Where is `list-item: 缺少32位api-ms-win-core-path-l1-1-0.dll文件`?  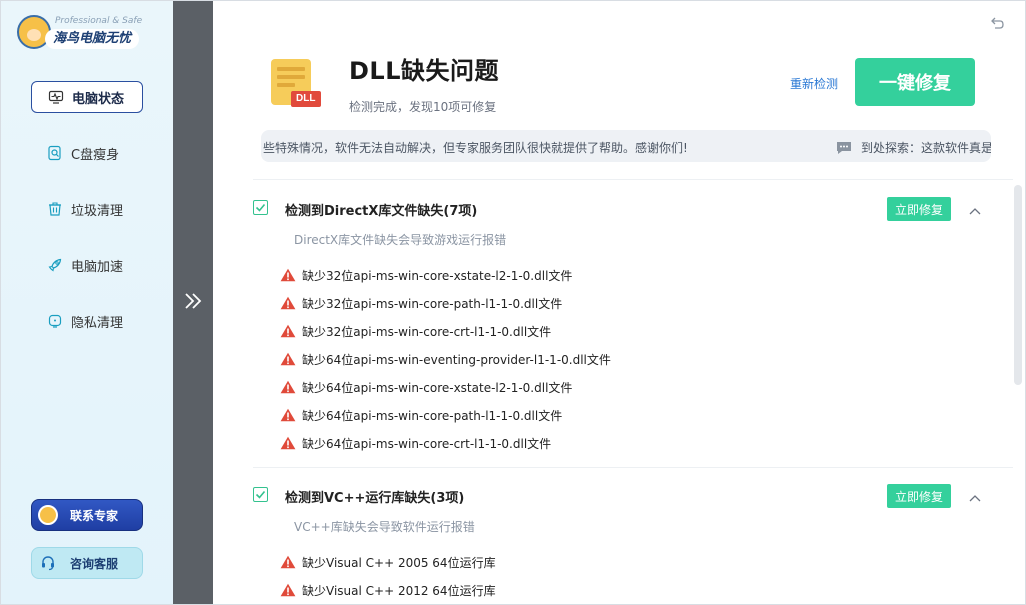
list-item: 缺少32位api-ms-win-core-path-l1-1-0.dll文件 is located at coordinates (619, 303).